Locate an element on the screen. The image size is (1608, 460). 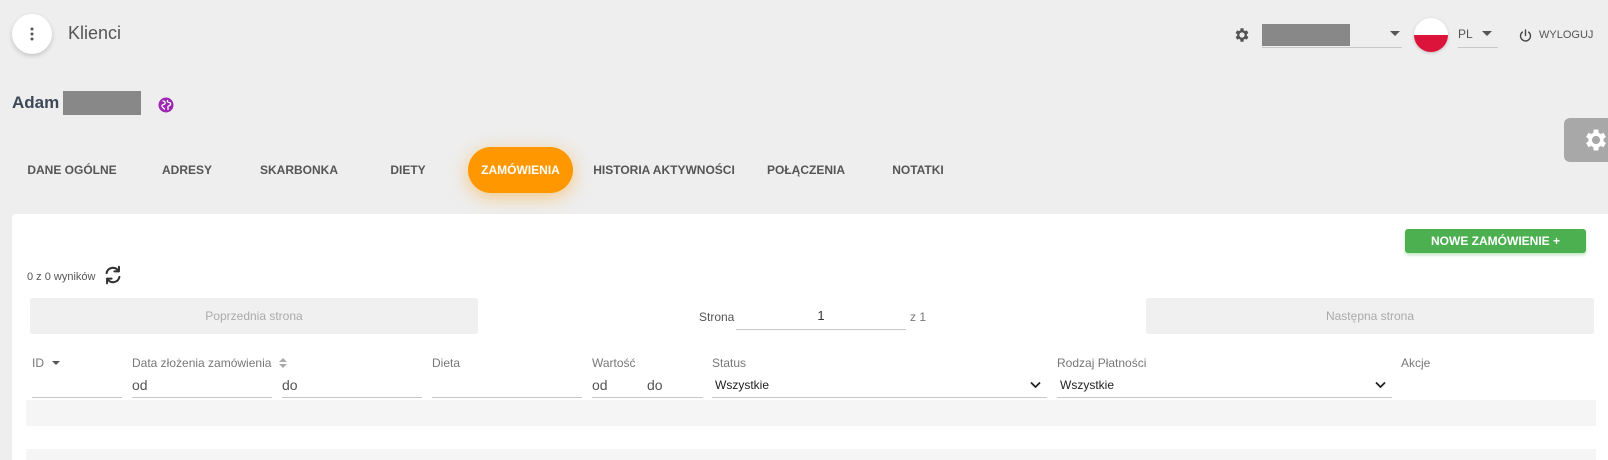
tab-notatki: NOTATKI is located at coordinates (918, 170).